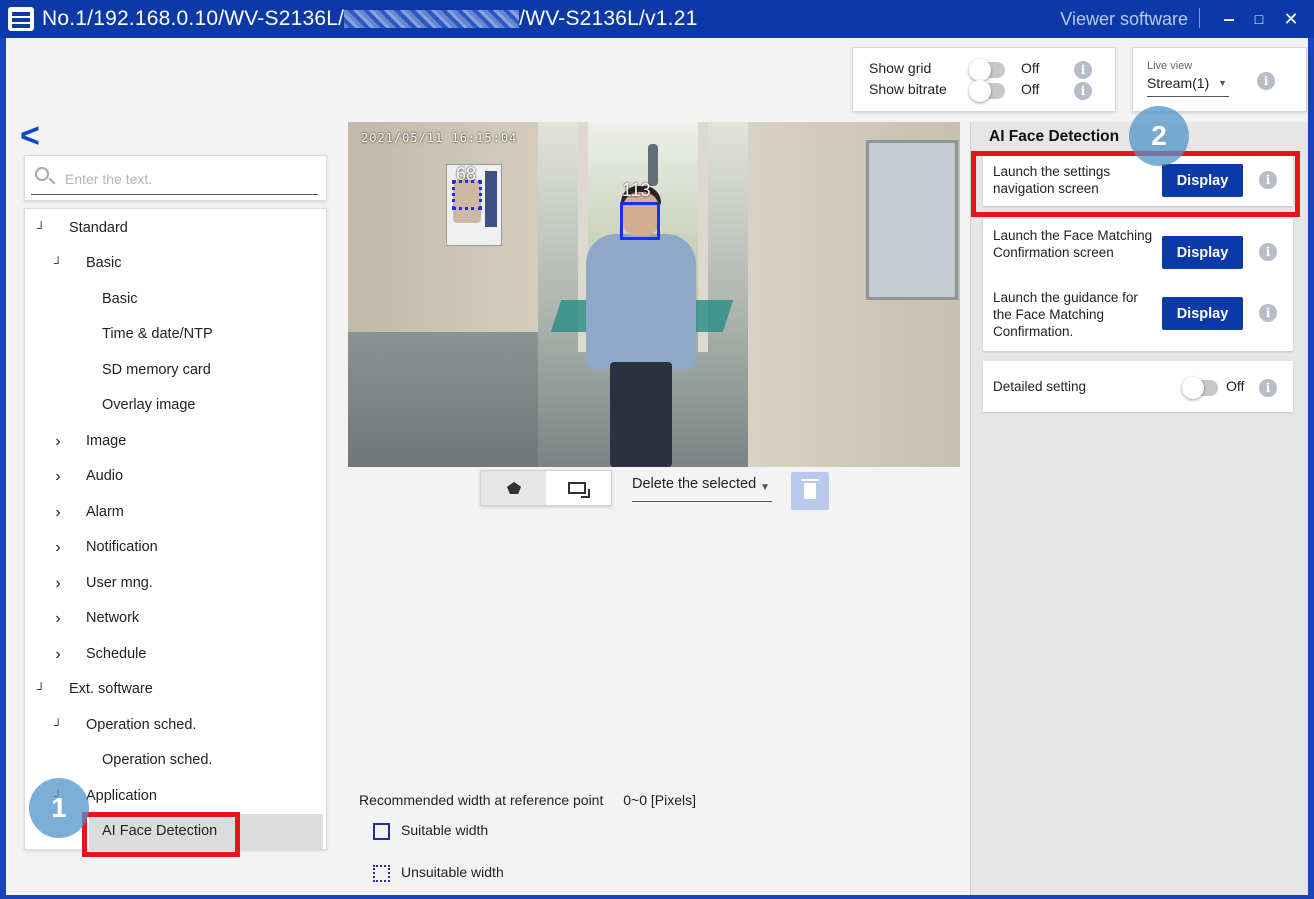 The image size is (1314, 899). What do you see at coordinates (175, 725) in the screenshot?
I see `menu-item-operation-sched-group: ┘ Operation sched.` at bounding box center [175, 725].